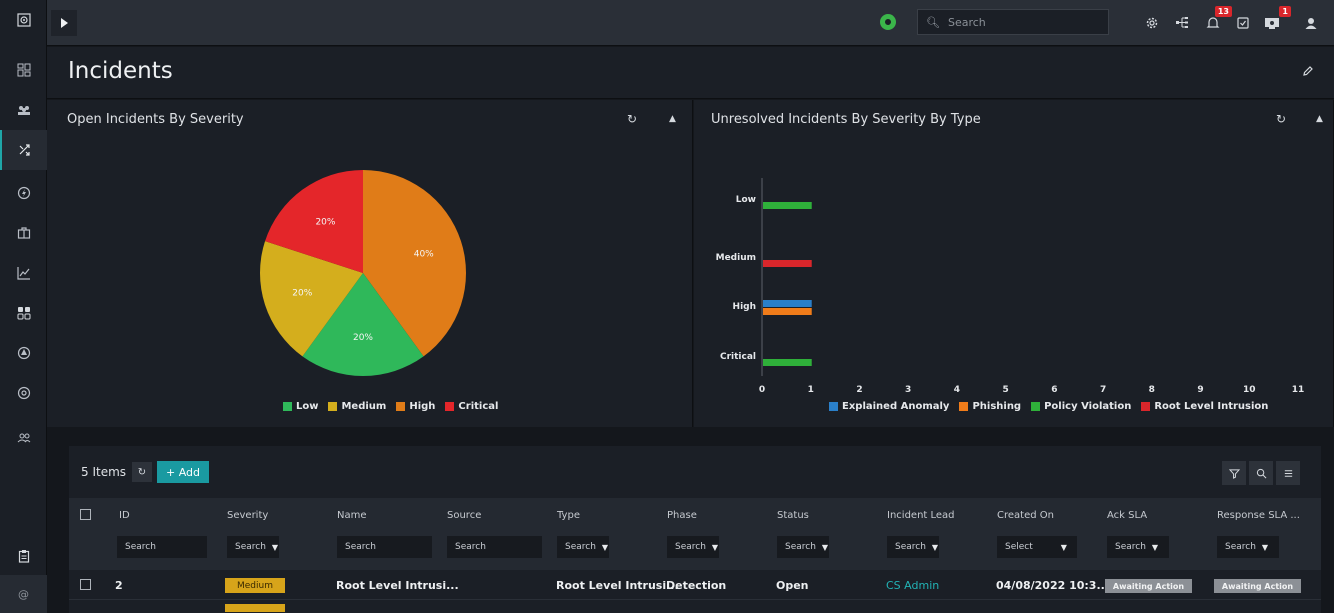 This screenshot has width=1334, height=613. I want to click on legend-item: Explained Anomaly, so click(889, 406).